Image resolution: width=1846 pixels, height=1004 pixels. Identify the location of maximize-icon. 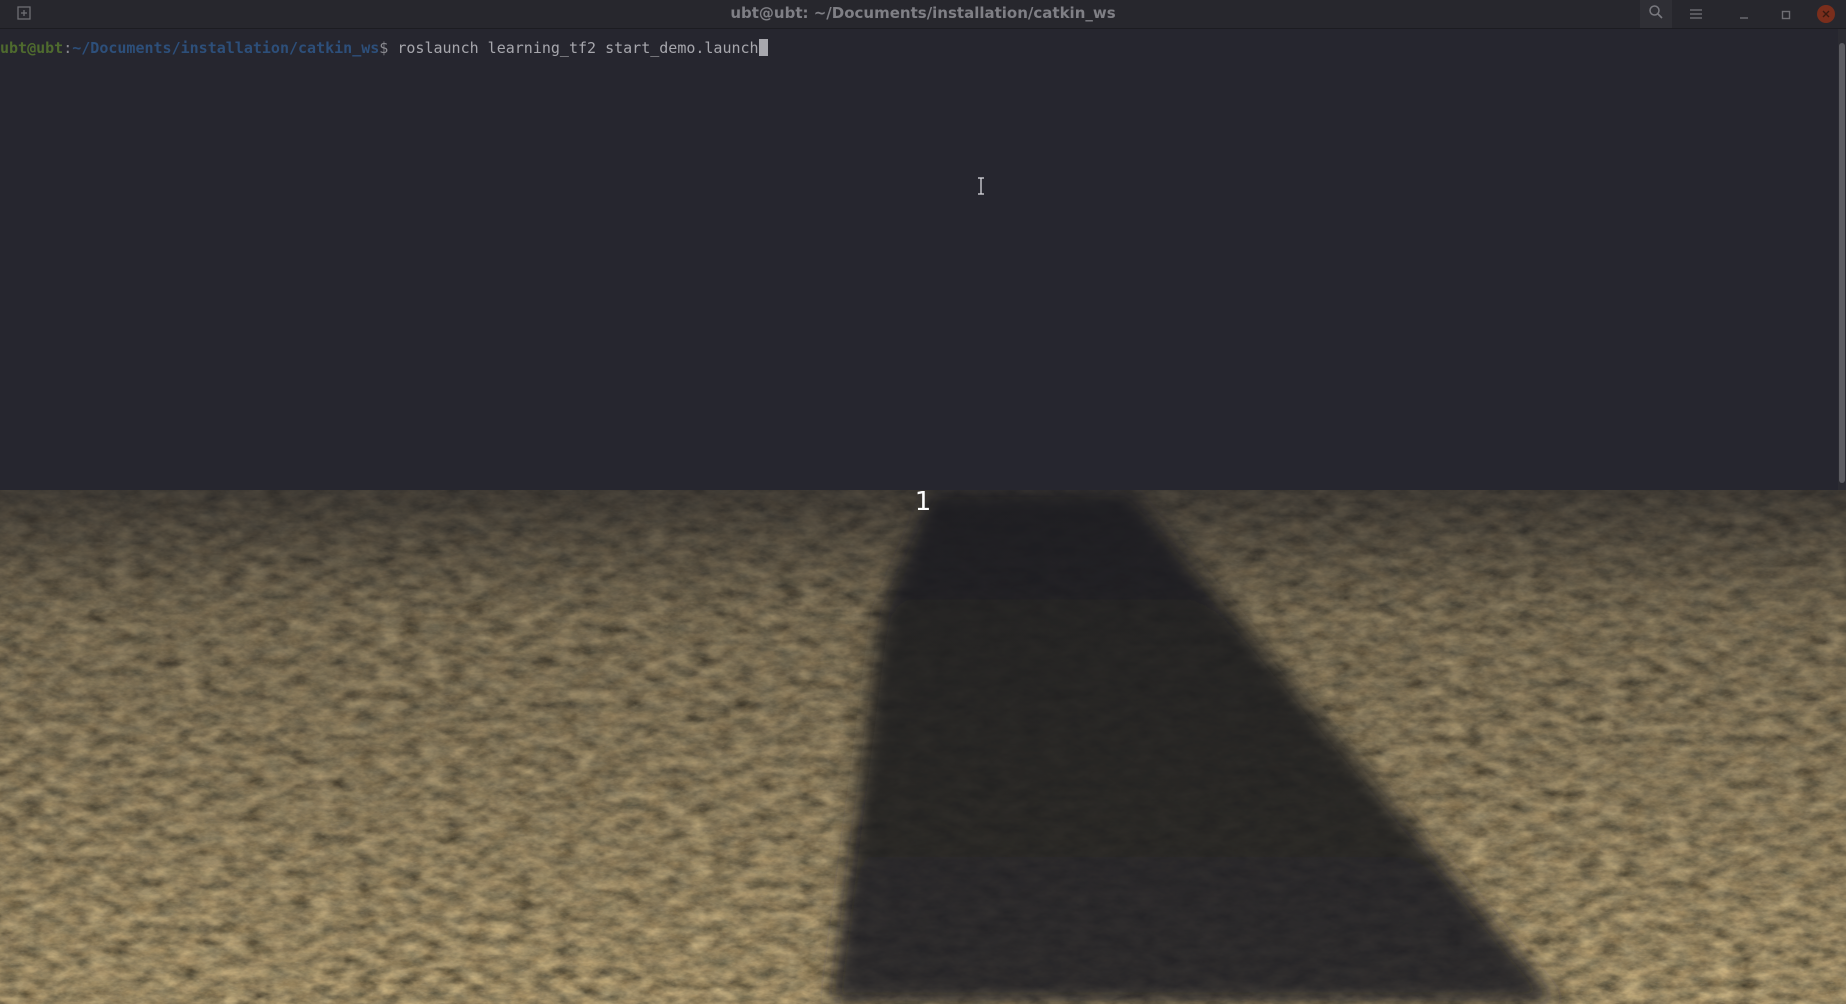
(1786, 14).